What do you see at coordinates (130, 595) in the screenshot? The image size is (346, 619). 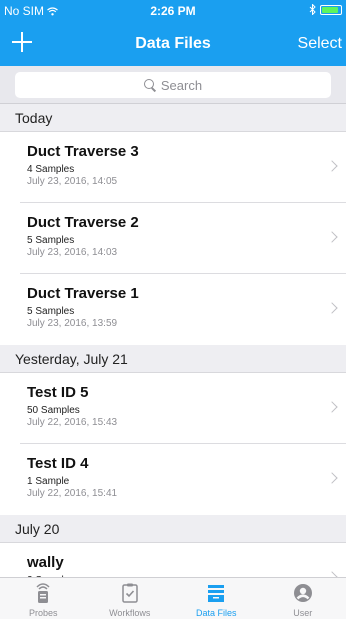 I see `clipboard-check-icon` at bounding box center [130, 595].